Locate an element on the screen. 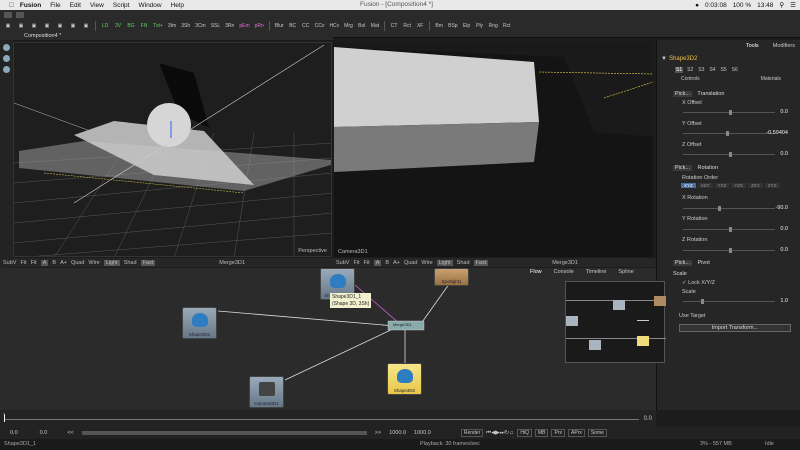 The height and width of the screenshot is (450, 800). node-shape3d2: Shape3D2 is located at coordinates (404, 379).